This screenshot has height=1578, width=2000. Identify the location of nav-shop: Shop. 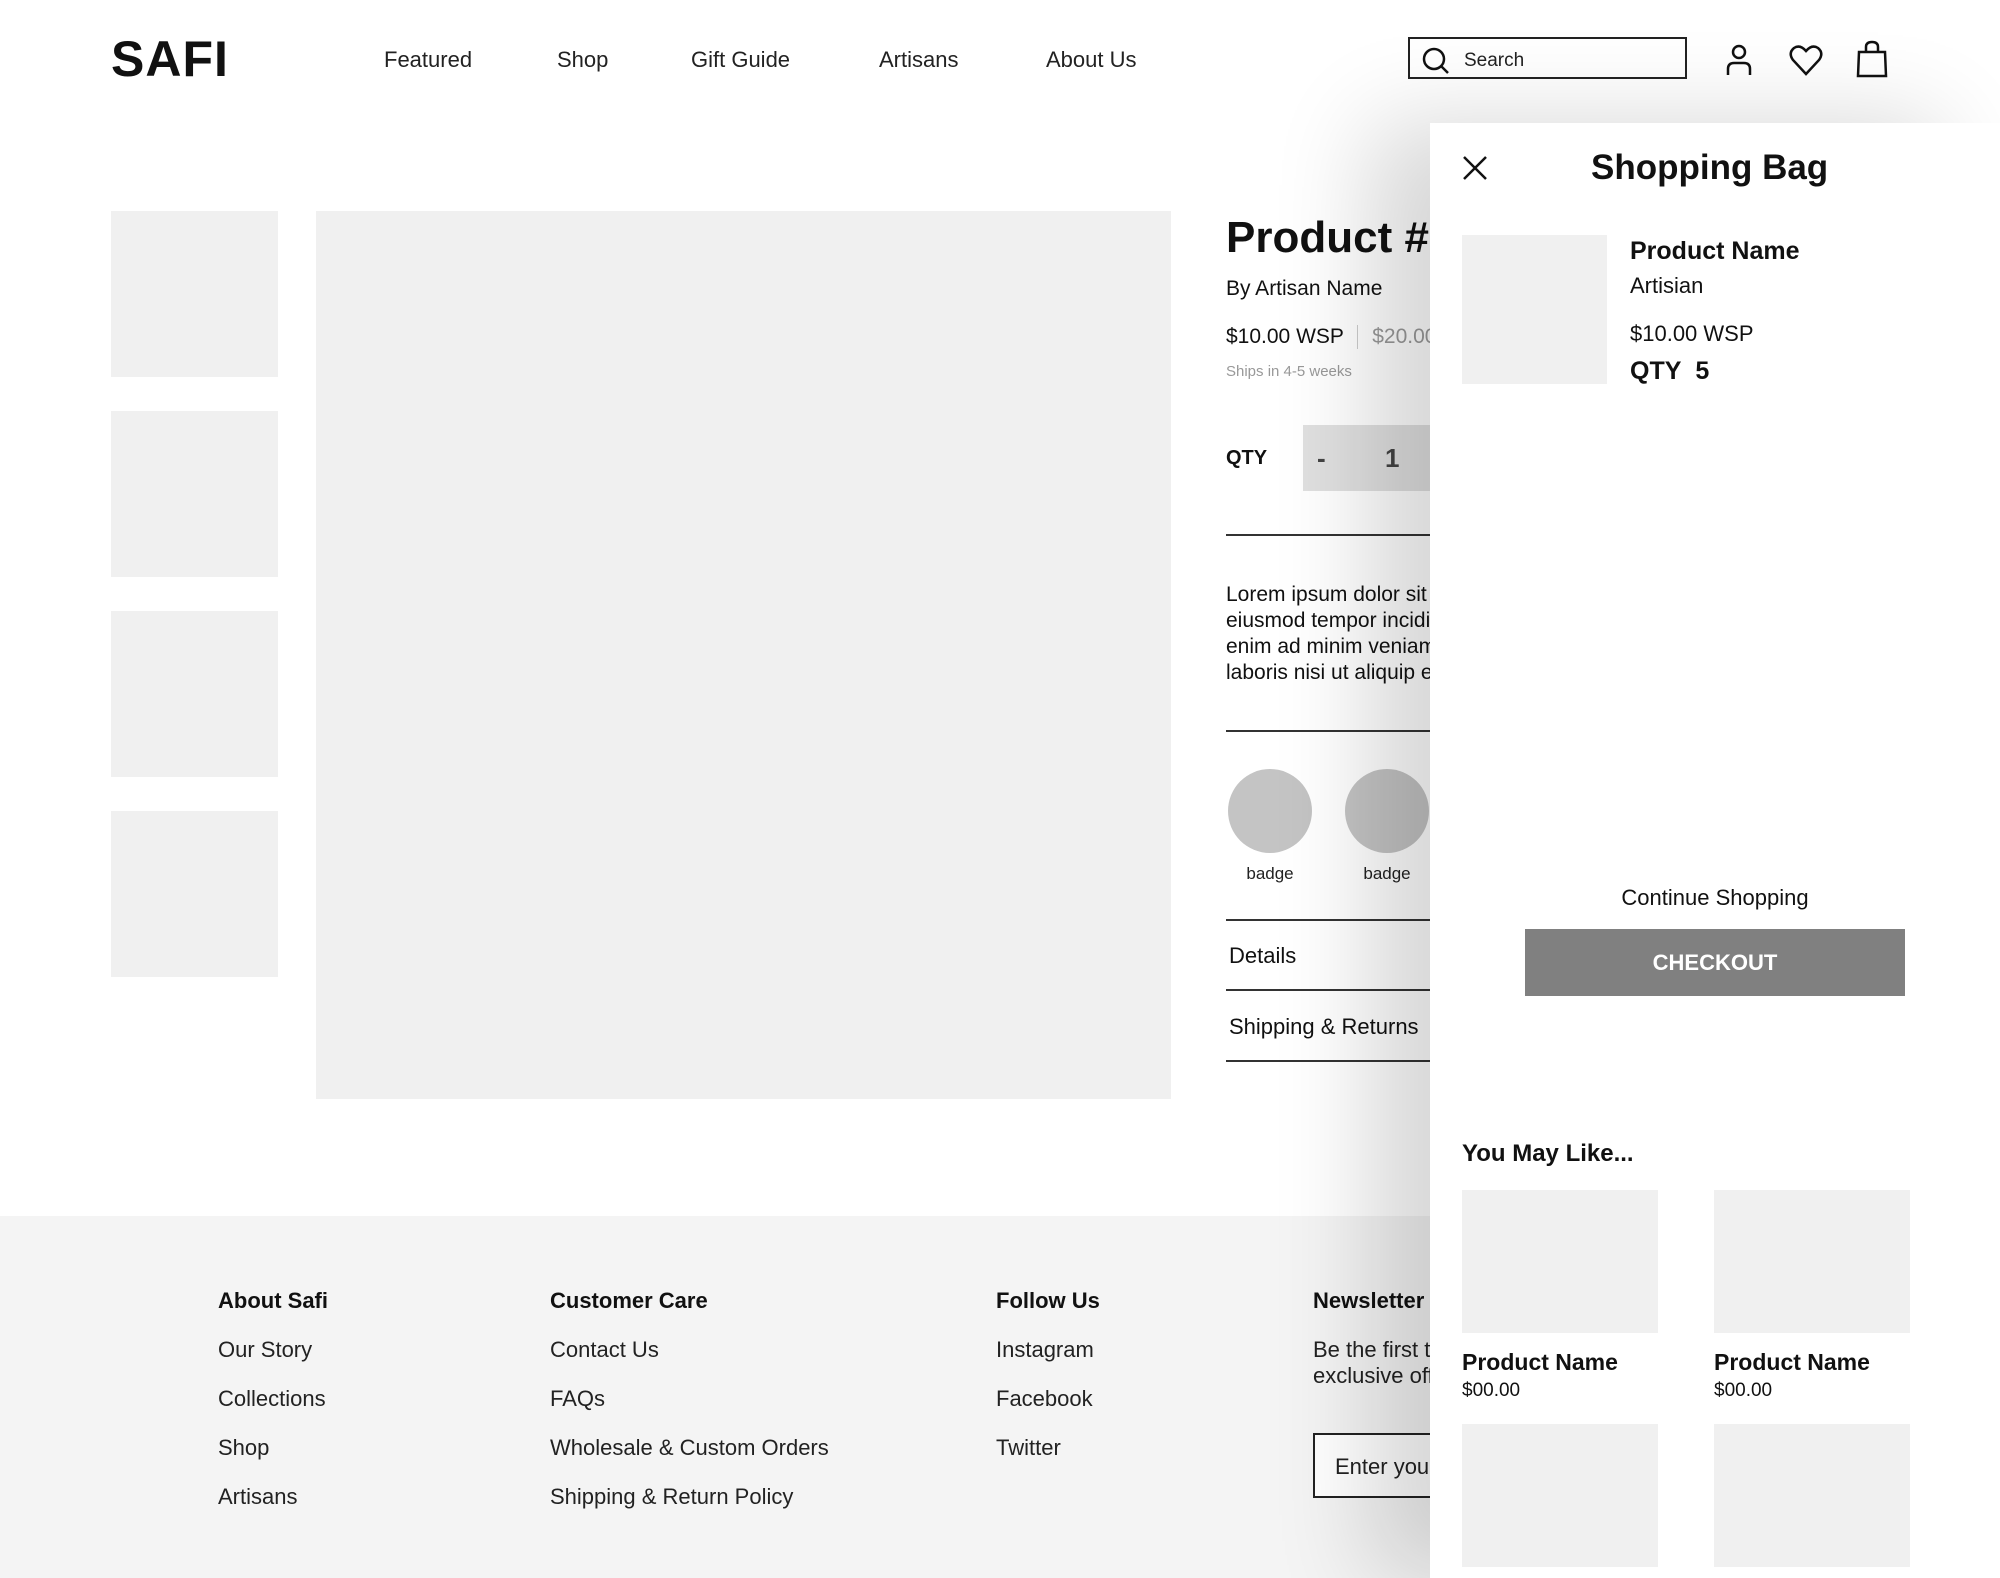
(582, 60).